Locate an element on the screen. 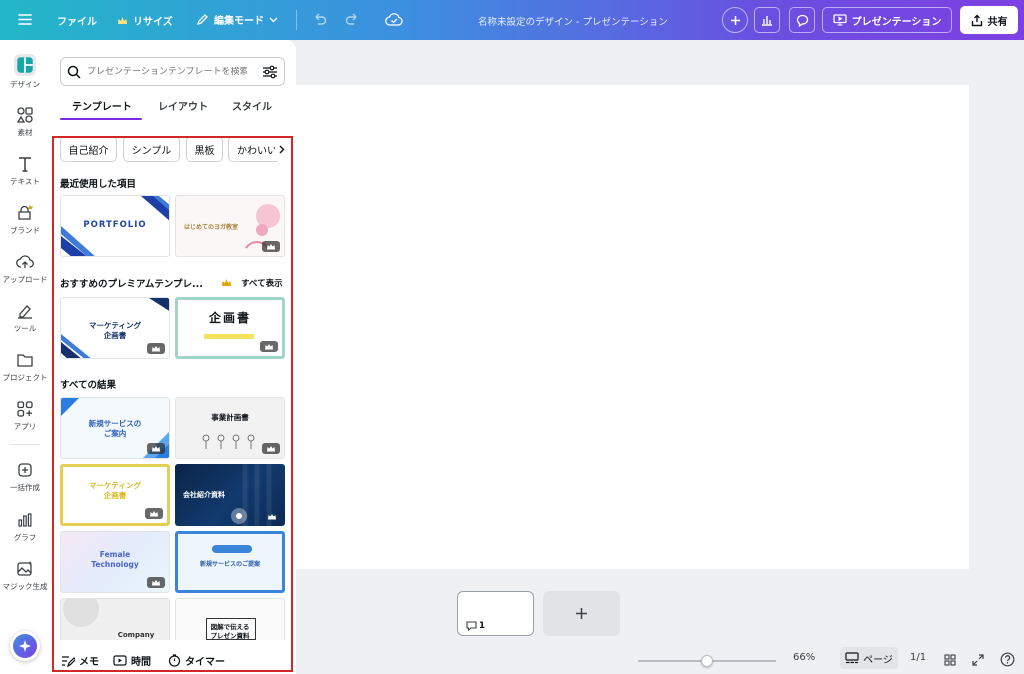 Image resolution: width=1024 pixels, height=674 pixels. tab-templates: テンプレート is located at coordinates (102, 105).